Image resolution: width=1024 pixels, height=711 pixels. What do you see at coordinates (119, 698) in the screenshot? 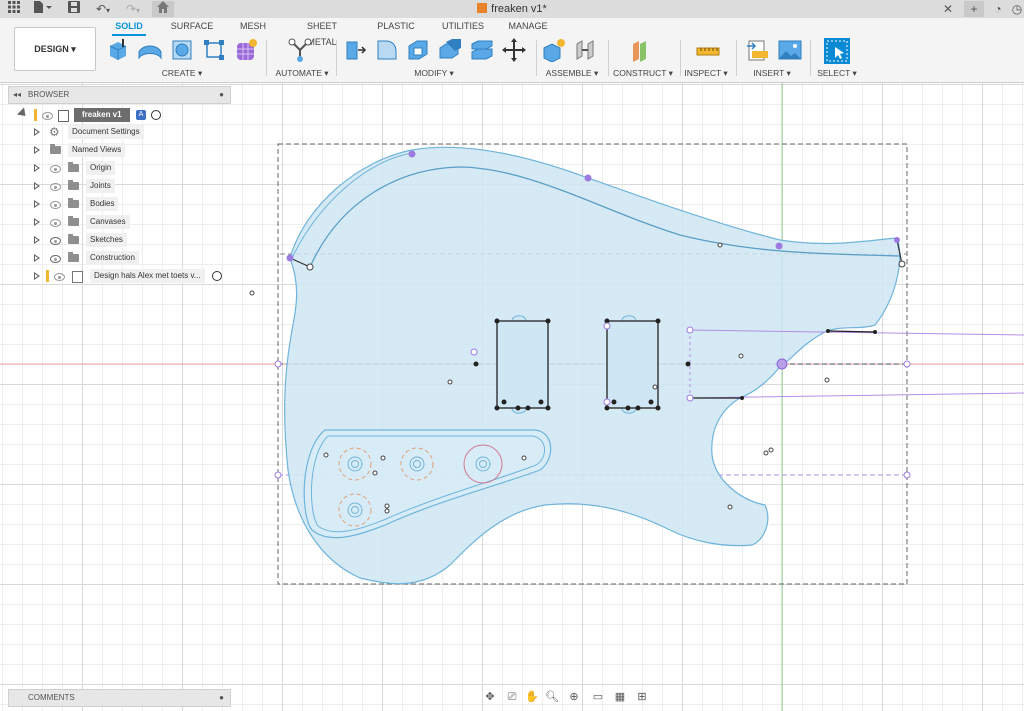
I see `comments-panel: COMMENTS ●` at bounding box center [119, 698].